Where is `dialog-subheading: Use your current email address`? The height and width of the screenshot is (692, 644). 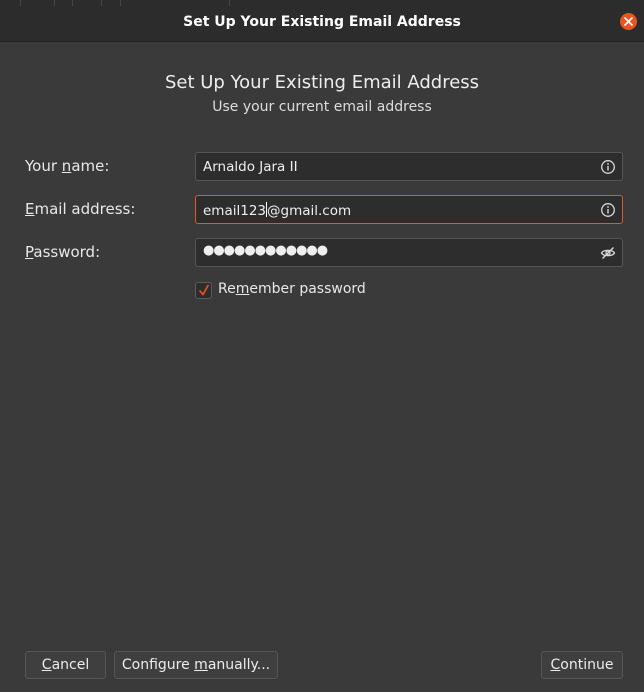 dialog-subheading: Use your current email address is located at coordinates (322, 107).